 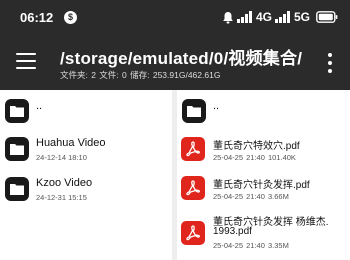 What do you see at coordinates (71, 143) in the screenshot?
I see `folder-name: Huahua Video` at bounding box center [71, 143].